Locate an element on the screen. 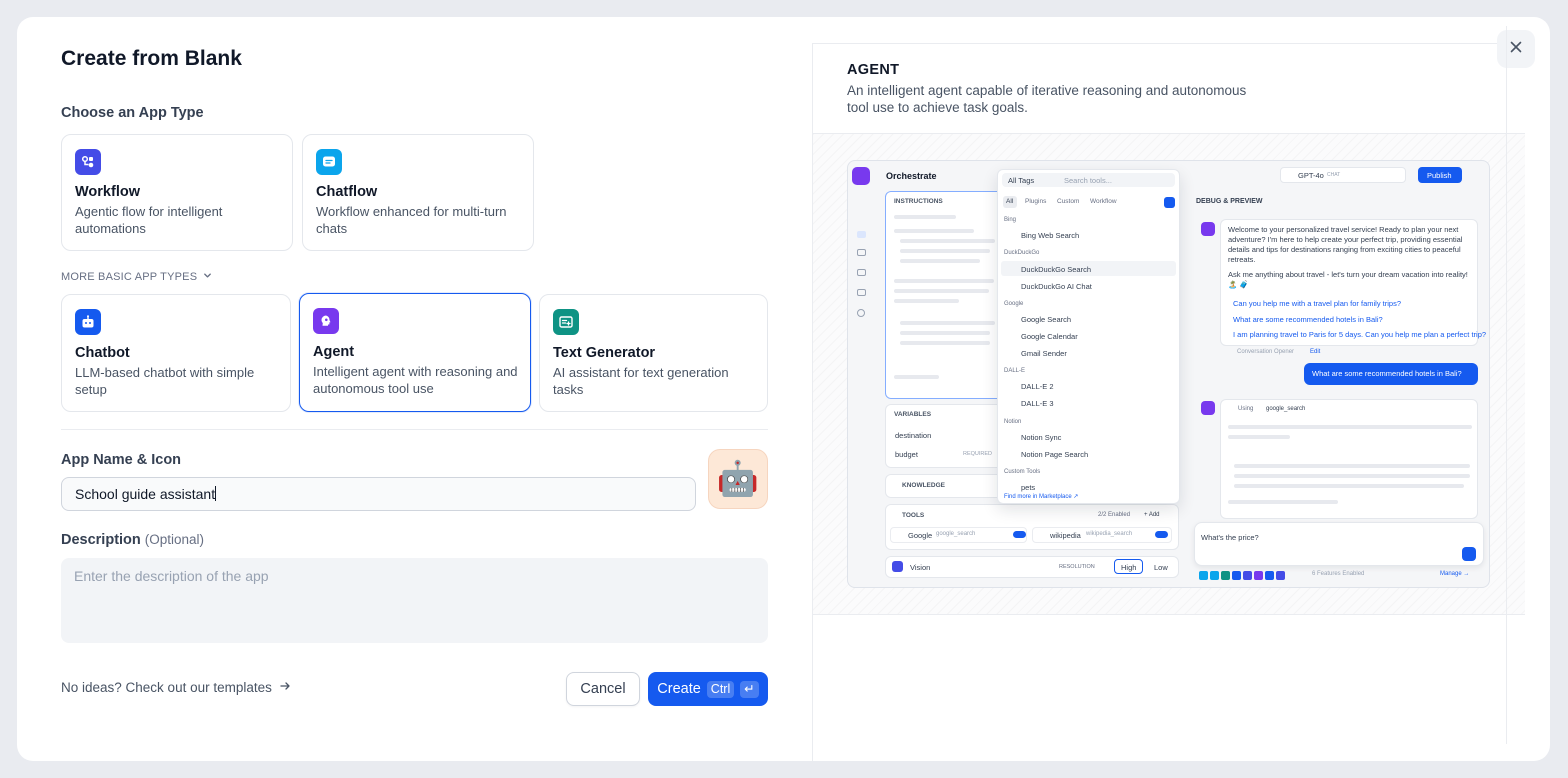 The image size is (1568, 778). add-icon is located at coordinates (1169, 202).